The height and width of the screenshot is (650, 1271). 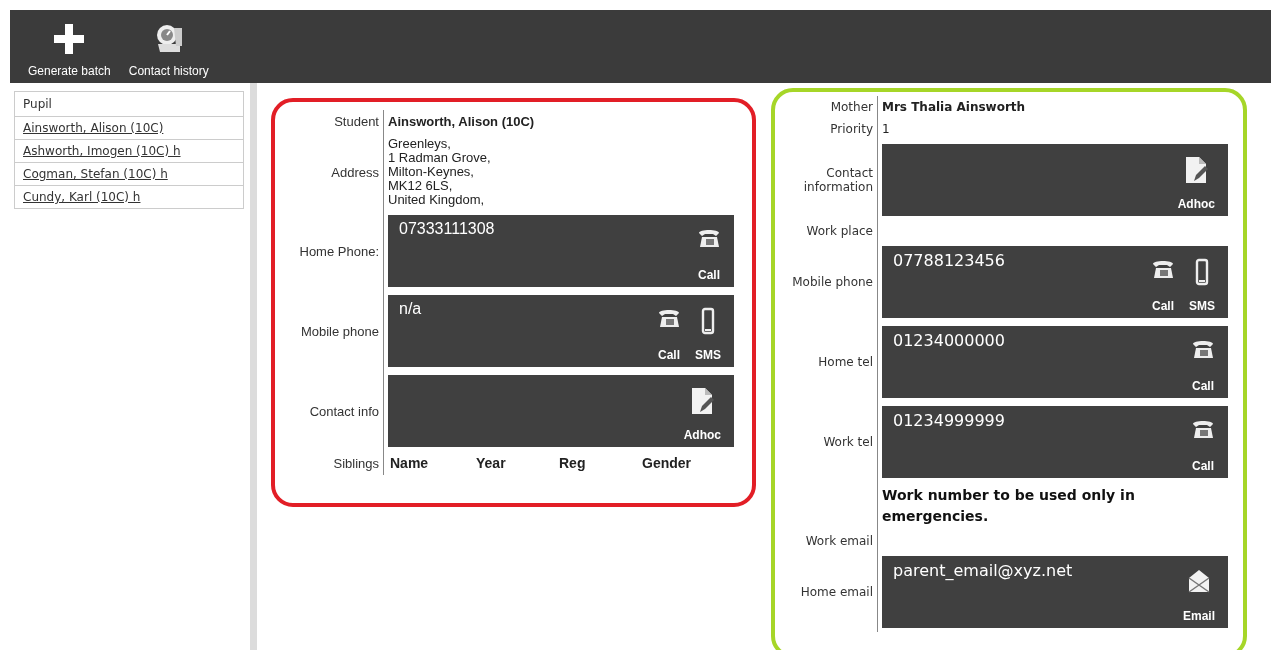 What do you see at coordinates (102, 151) in the screenshot?
I see `pupil-link: Ashworth, Imogen (10C) h` at bounding box center [102, 151].